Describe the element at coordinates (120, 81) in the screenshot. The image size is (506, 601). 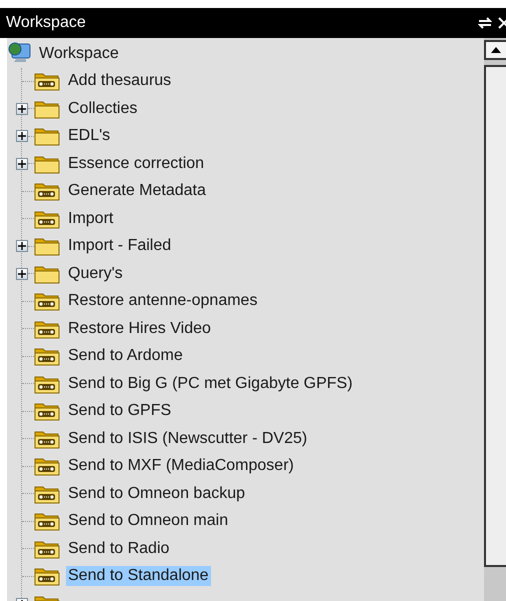
I see `tree-item: Add thesaurus` at that location.